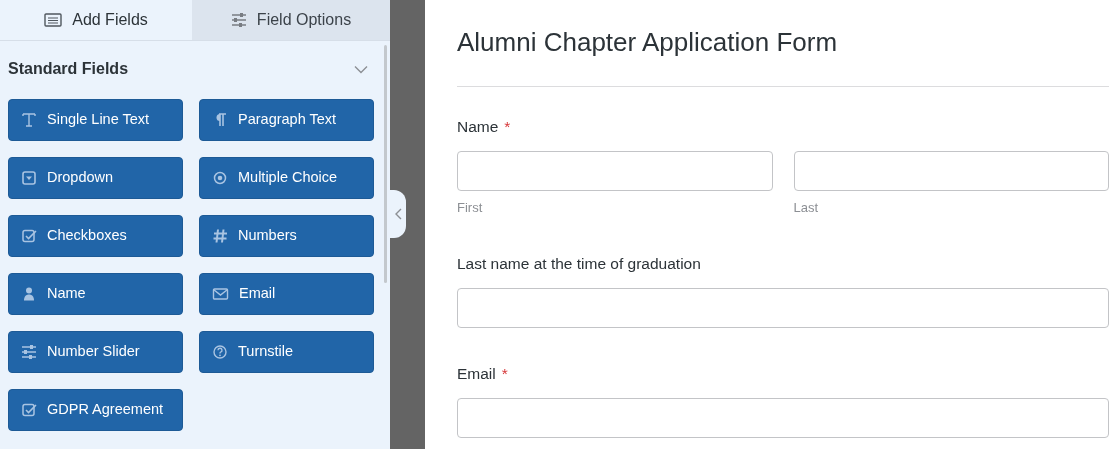  Describe the element at coordinates (29, 294) in the screenshot. I see `person-icon` at that location.